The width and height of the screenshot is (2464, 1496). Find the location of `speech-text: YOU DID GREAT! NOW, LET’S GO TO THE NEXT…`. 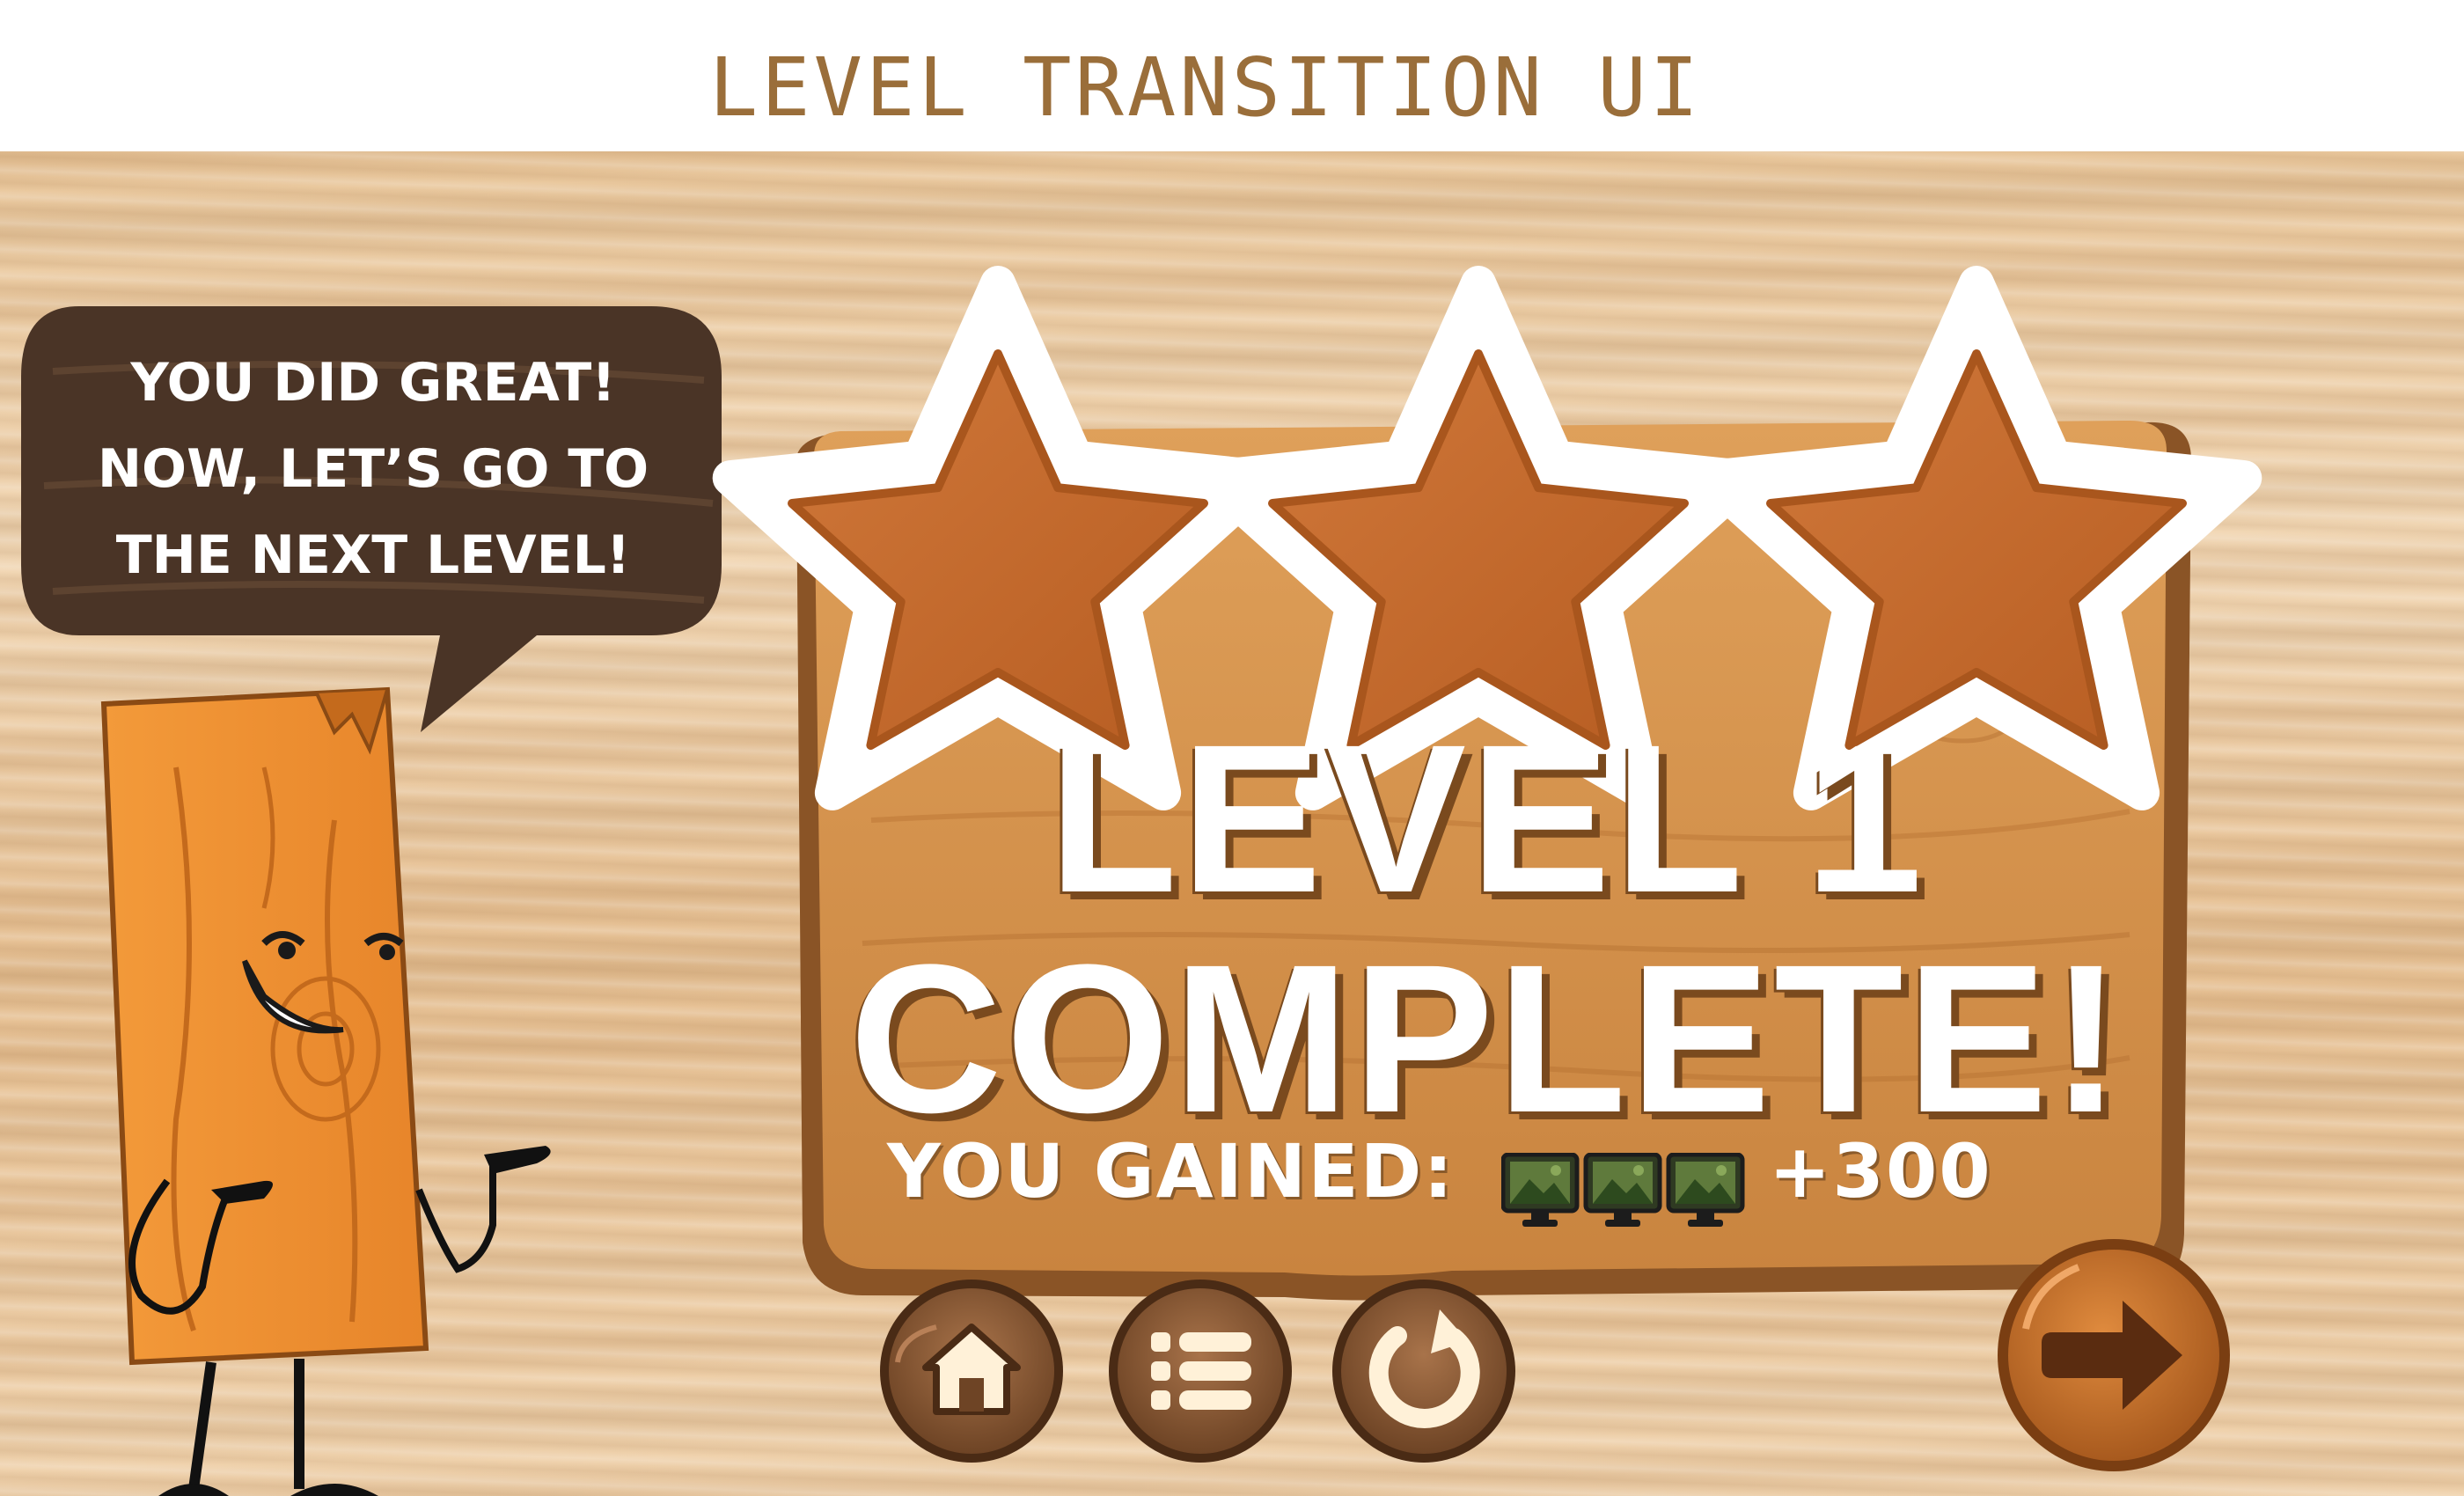

speech-text: YOU DID GREAT! NOW, LET’S GO TO THE NEXT… is located at coordinates (373, 469).